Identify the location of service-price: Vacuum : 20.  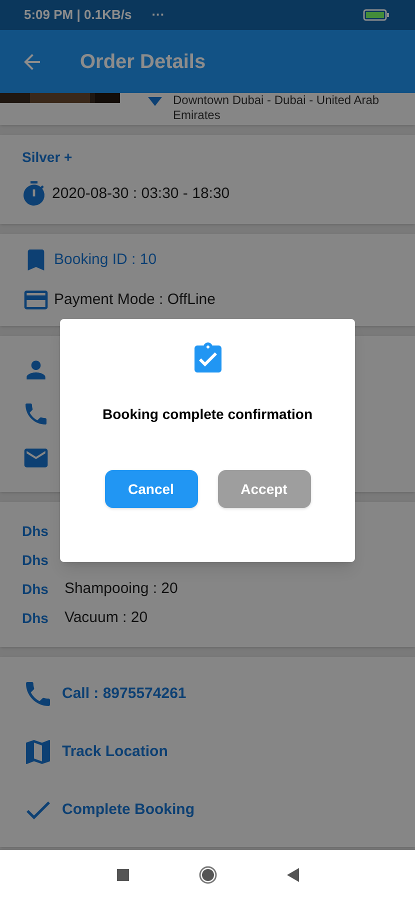
(106, 618).